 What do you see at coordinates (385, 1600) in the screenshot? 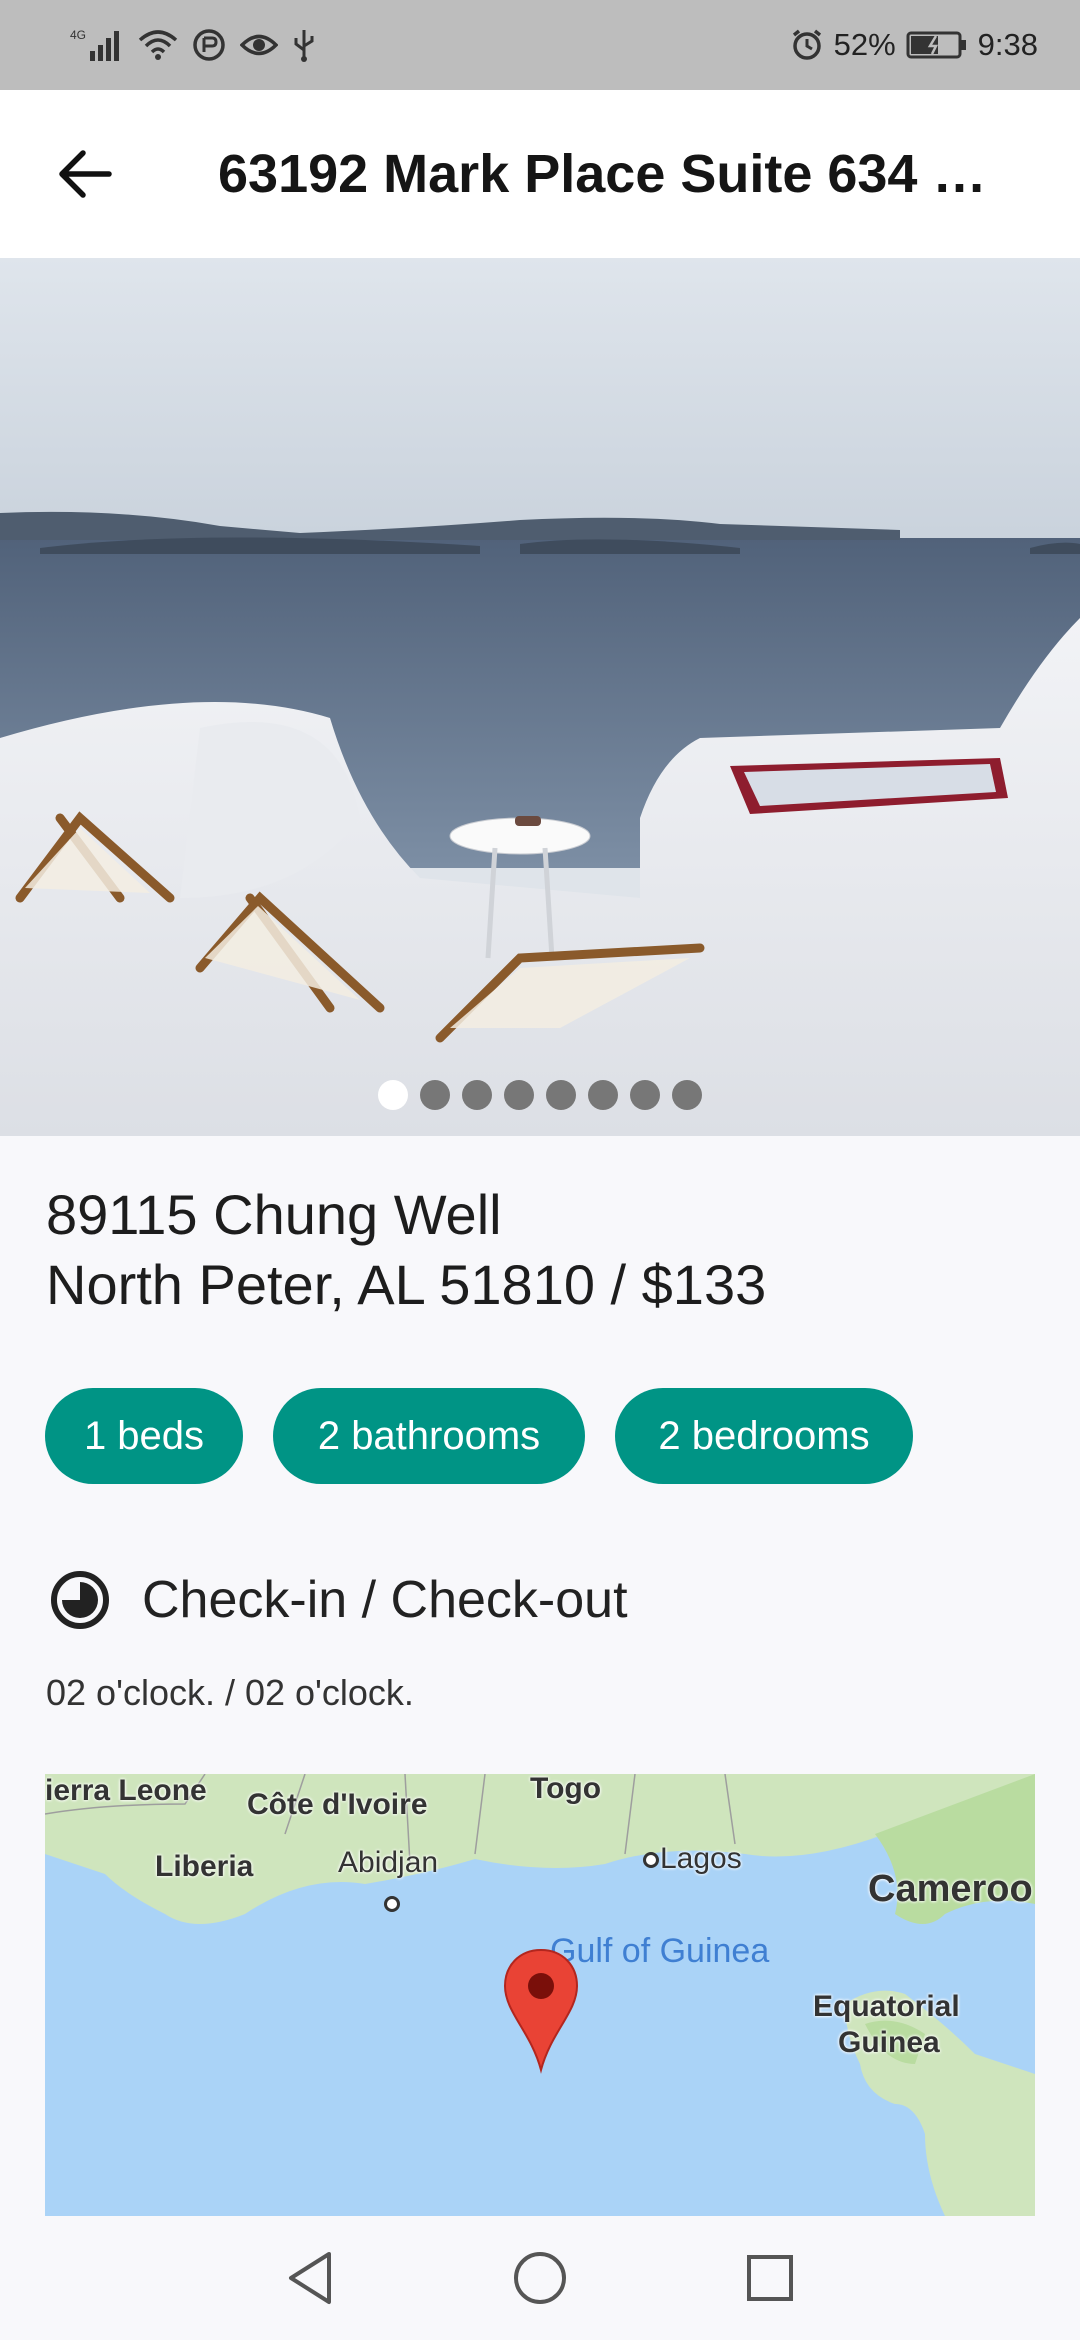
I see `checkin-title: Check-in / Check-out` at bounding box center [385, 1600].